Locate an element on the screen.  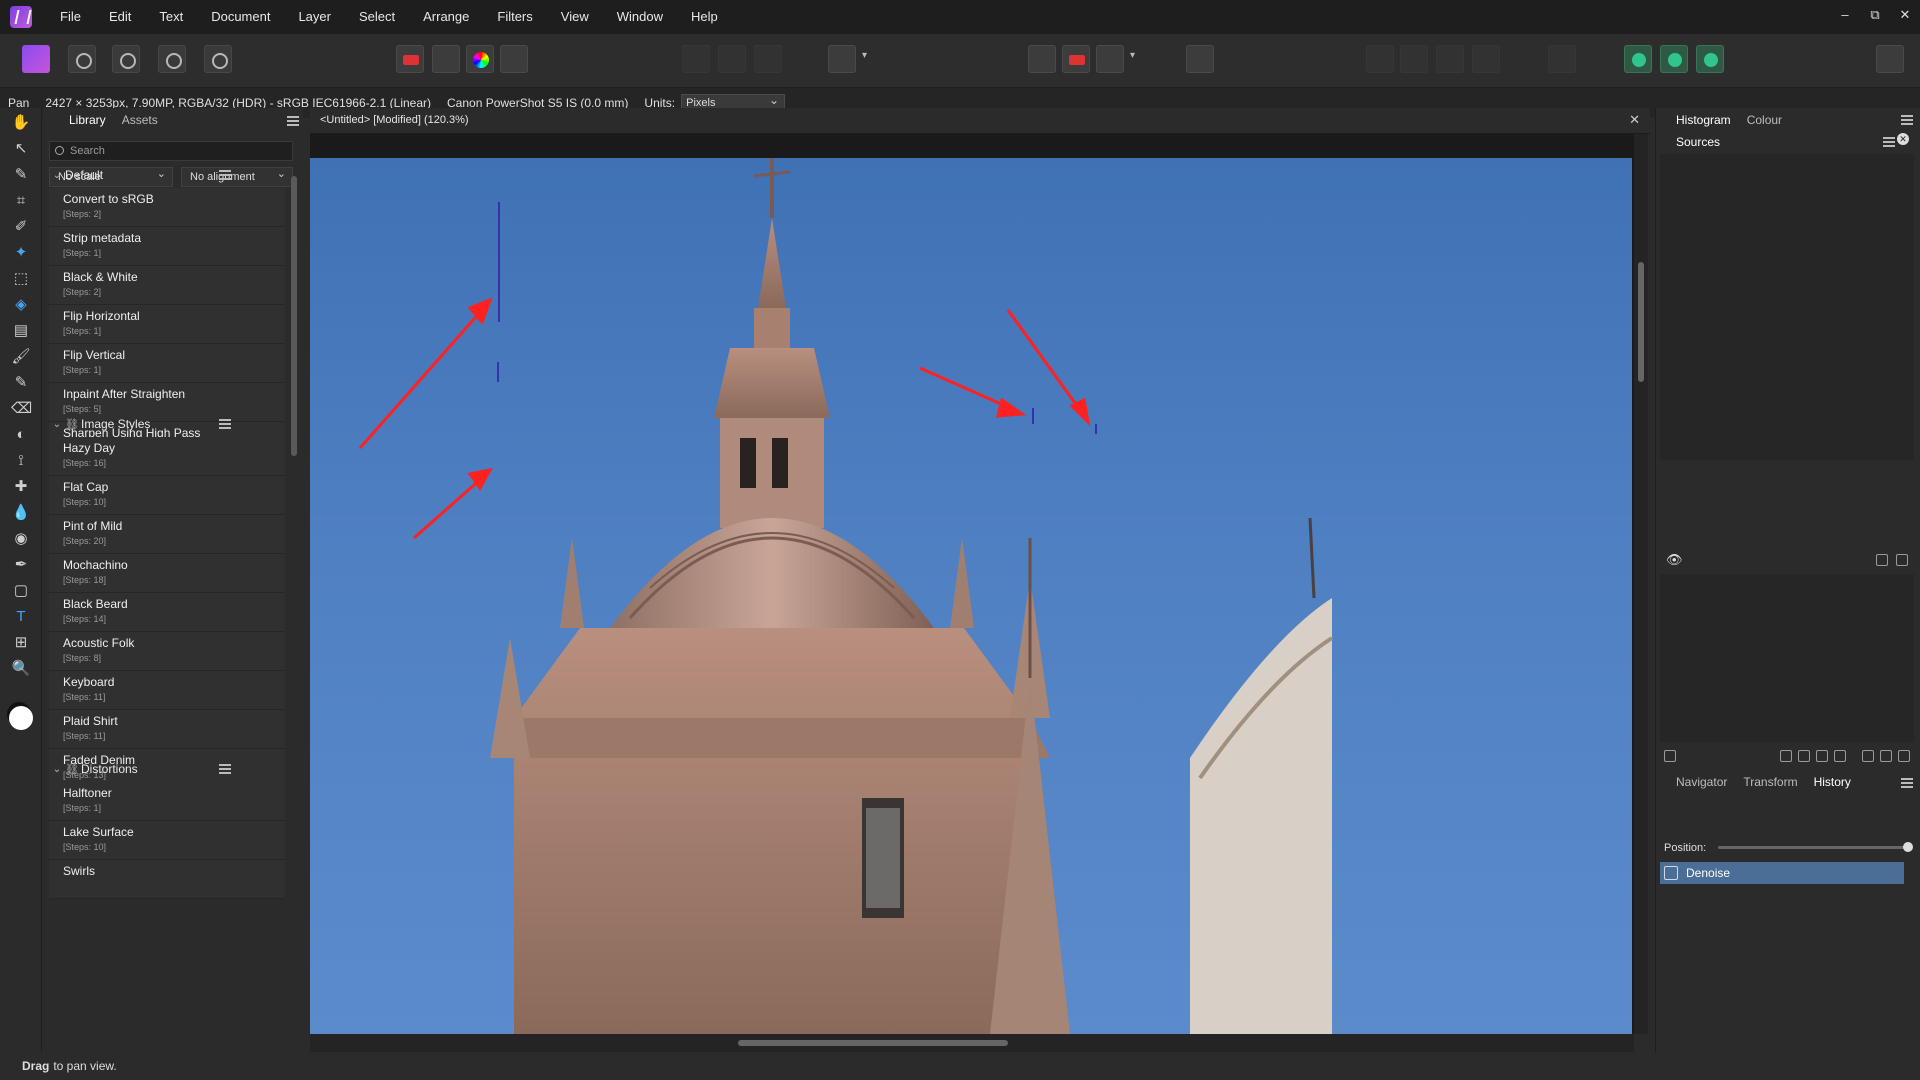
tab-colour: Colour is located at coordinates (1764, 120).